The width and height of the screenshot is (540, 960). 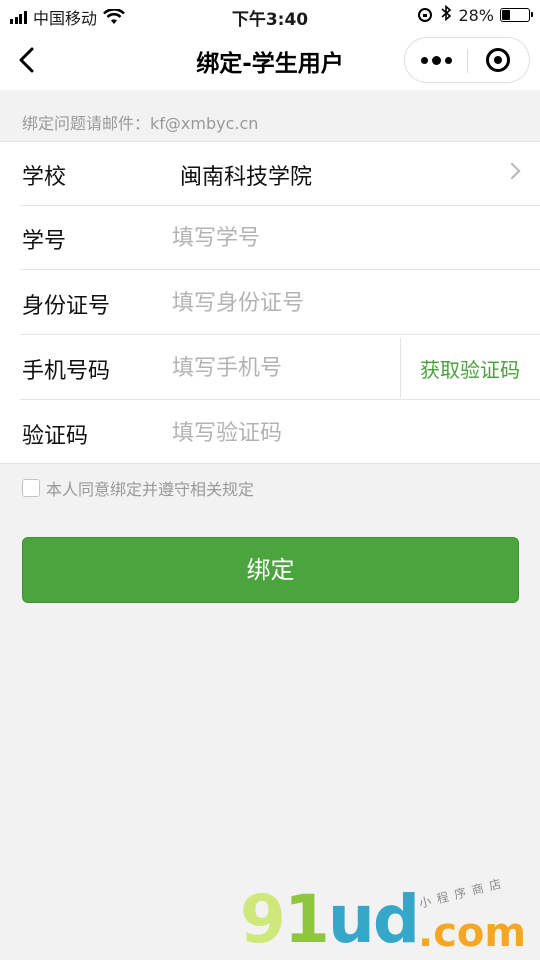 I want to click on code-row: 验证码, so click(x=270, y=433).